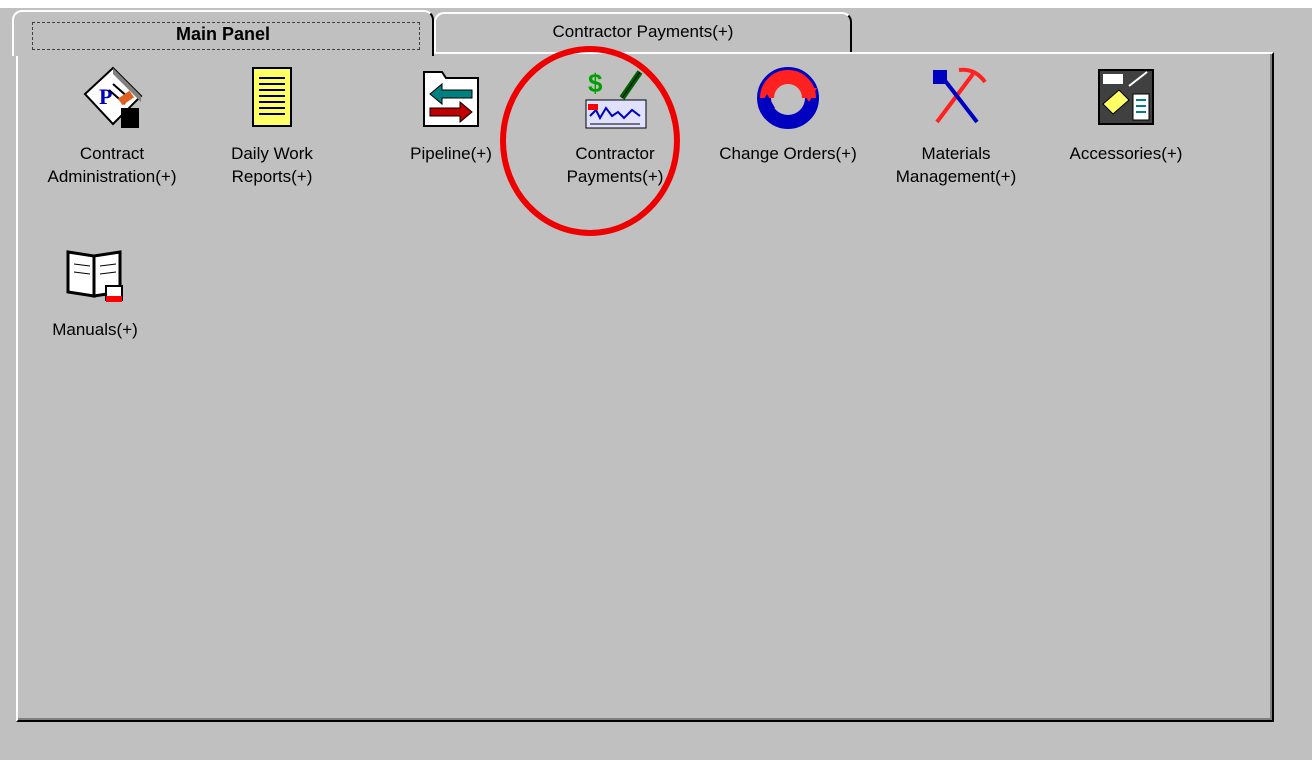  I want to click on item-daily-work-reports: Daily Work Reports(+), so click(272, 126).